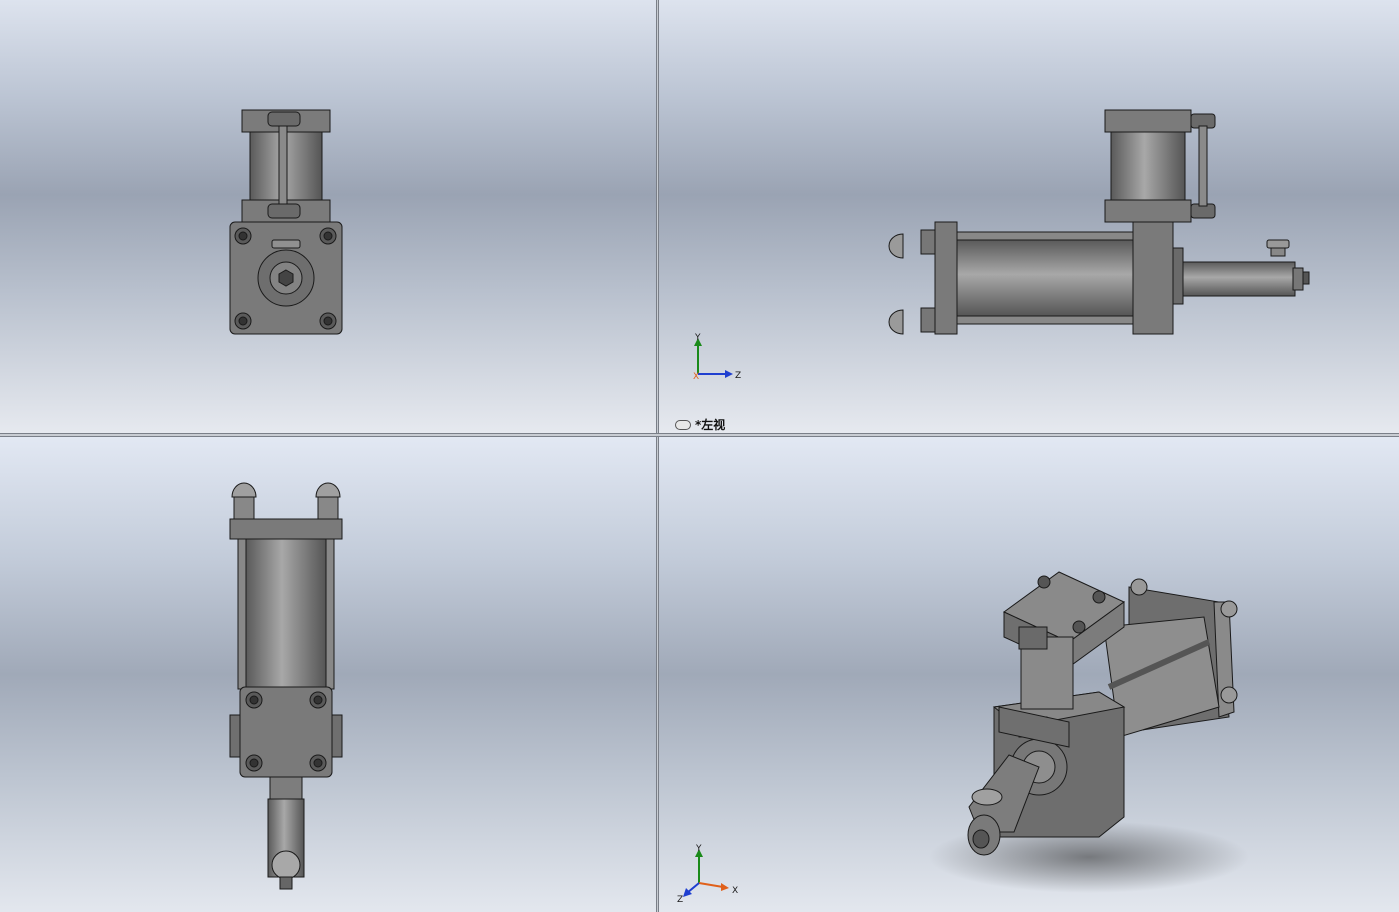  Describe the element at coordinates (1099, 222) in the screenshot. I see `model-left-view` at that location.